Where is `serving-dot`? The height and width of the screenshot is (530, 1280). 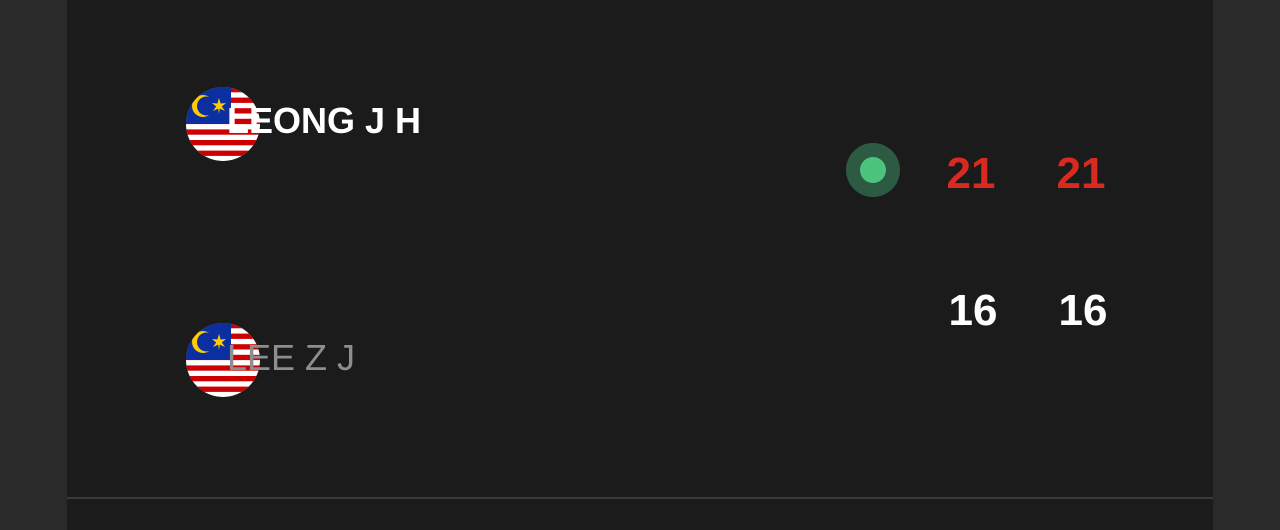
serving-dot is located at coordinates (873, 170).